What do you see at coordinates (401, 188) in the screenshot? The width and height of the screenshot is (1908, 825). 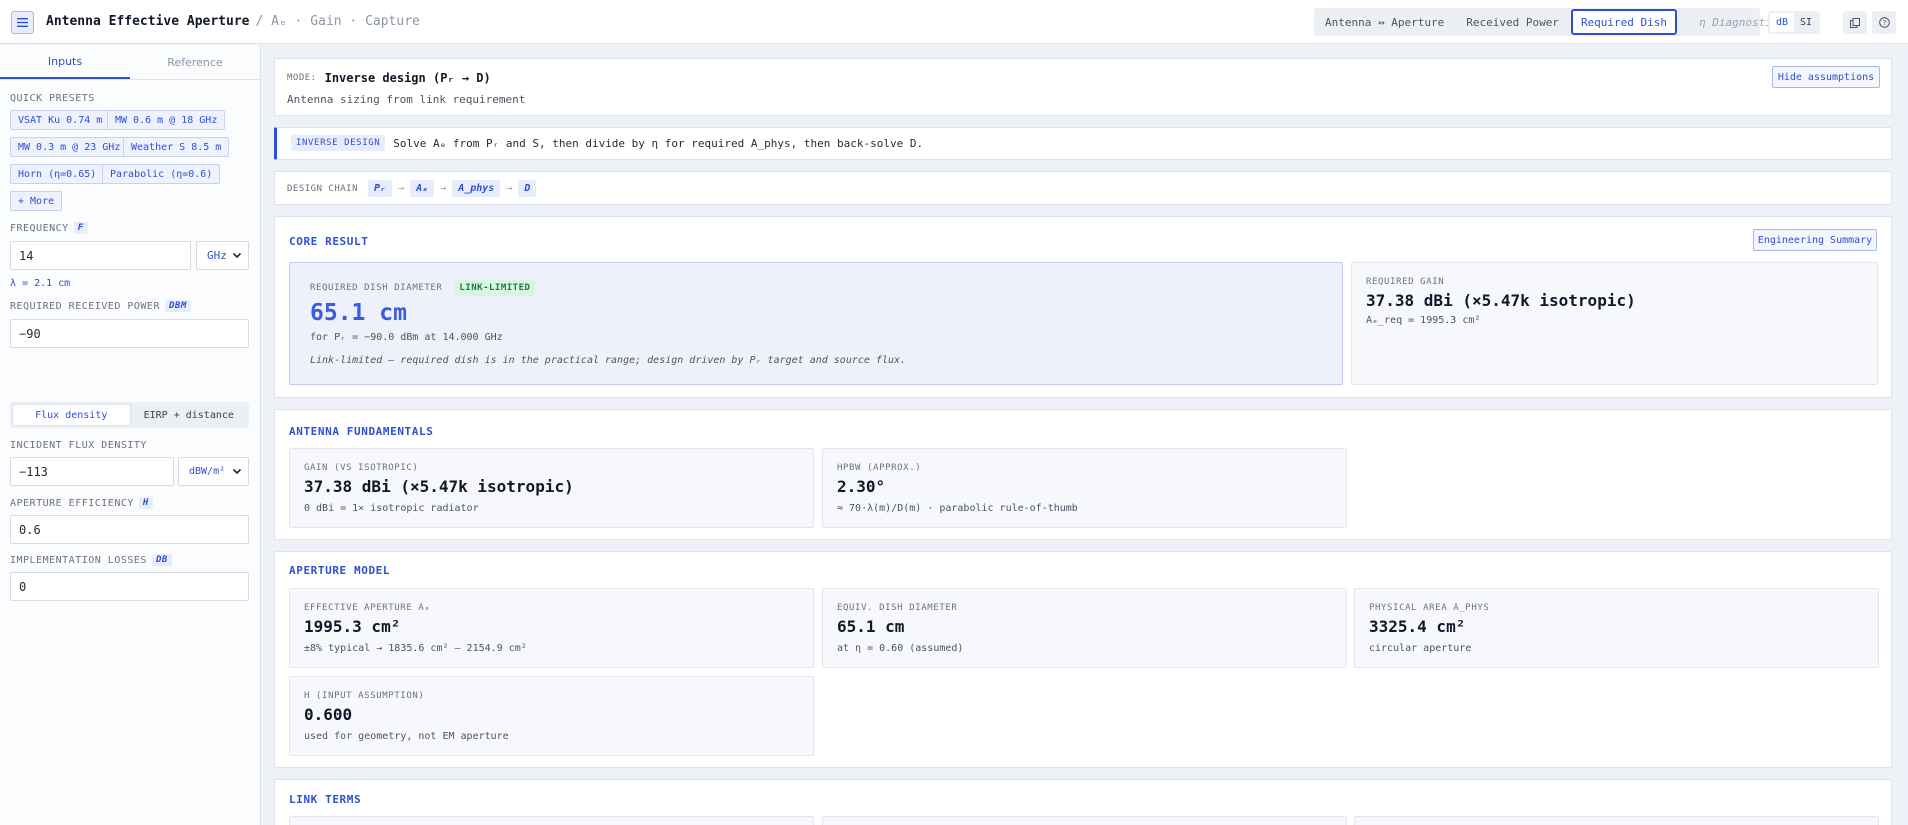 I see `chain-arrow: →` at bounding box center [401, 188].